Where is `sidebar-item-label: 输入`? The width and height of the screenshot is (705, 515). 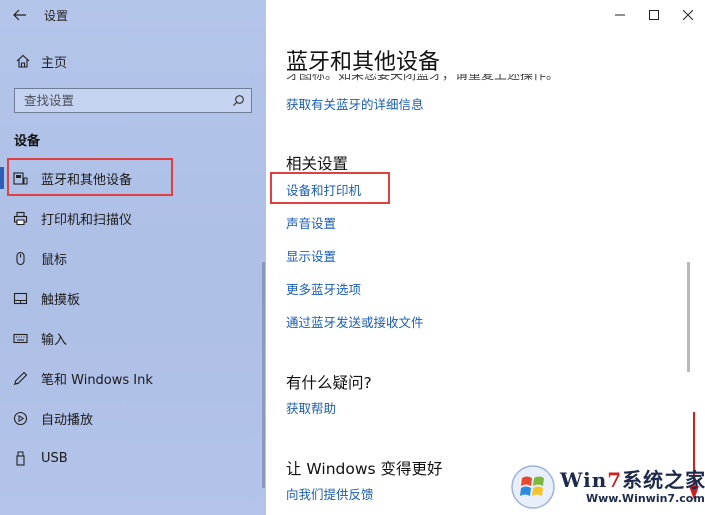 sidebar-item-label: 输入 is located at coordinates (54, 340).